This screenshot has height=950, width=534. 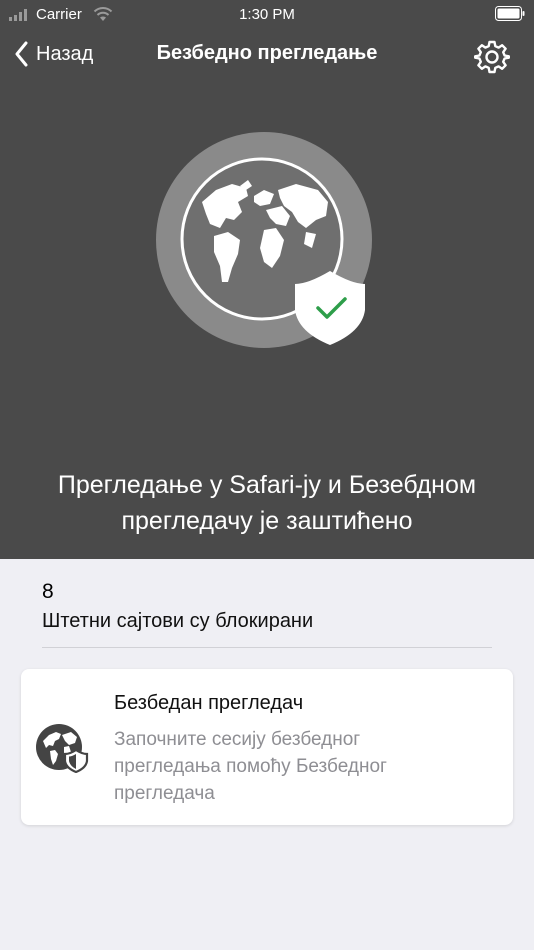 I want to click on blocked-sites-stat: 8 Штетни сајтови су блокирани, so click(x=267, y=606).